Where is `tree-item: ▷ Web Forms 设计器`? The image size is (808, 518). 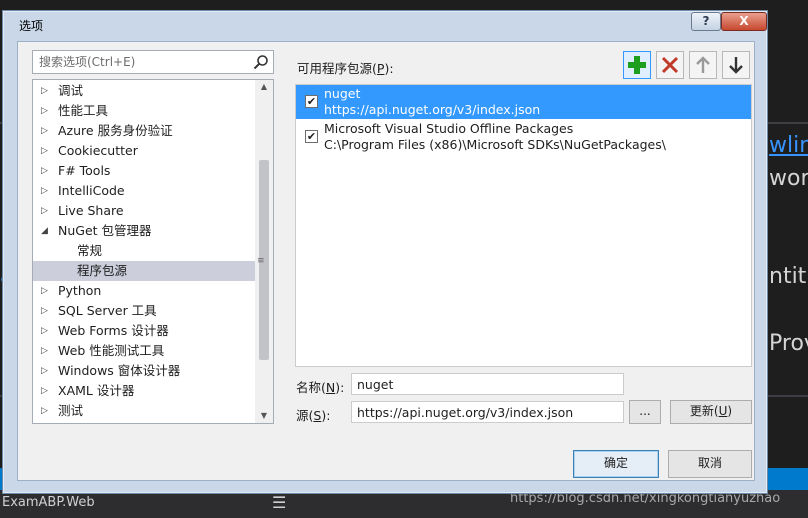
tree-item: ▷ Web Forms 设计器 is located at coordinates (144, 331).